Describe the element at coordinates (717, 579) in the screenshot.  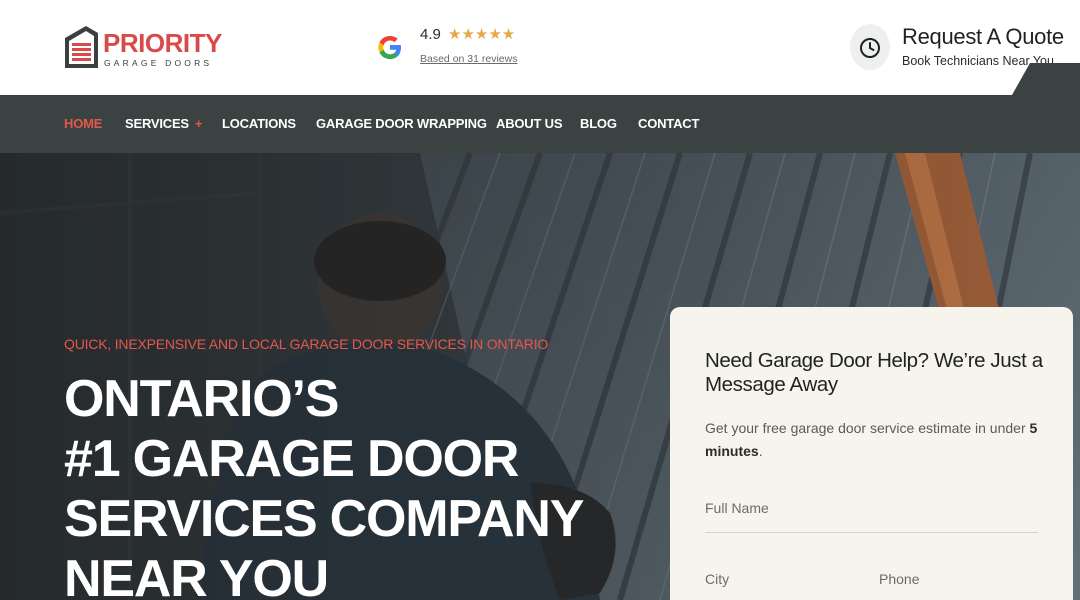
I see `city-field: City` at that location.